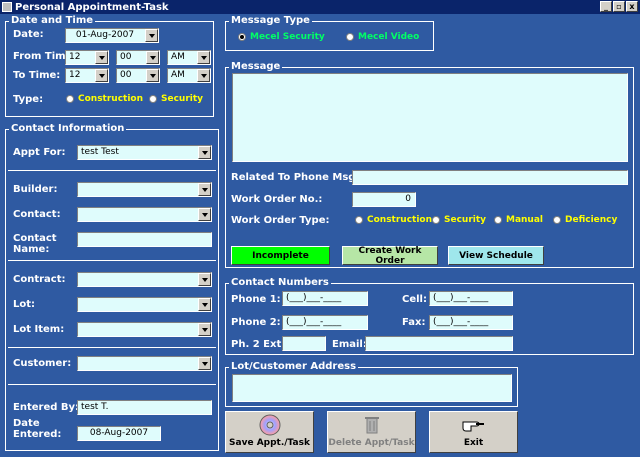  I want to click on work-order-no-field: 0, so click(384, 199).